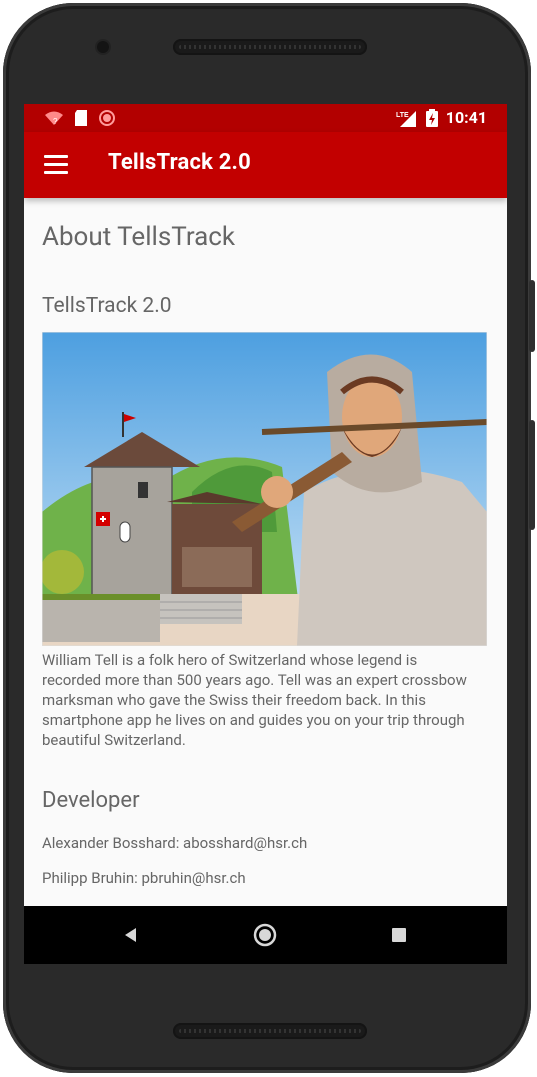 The image size is (537, 1077). What do you see at coordinates (139, 237) in the screenshot?
I see `about-heading: About TellsTrack` at bounding box center [139, 237].